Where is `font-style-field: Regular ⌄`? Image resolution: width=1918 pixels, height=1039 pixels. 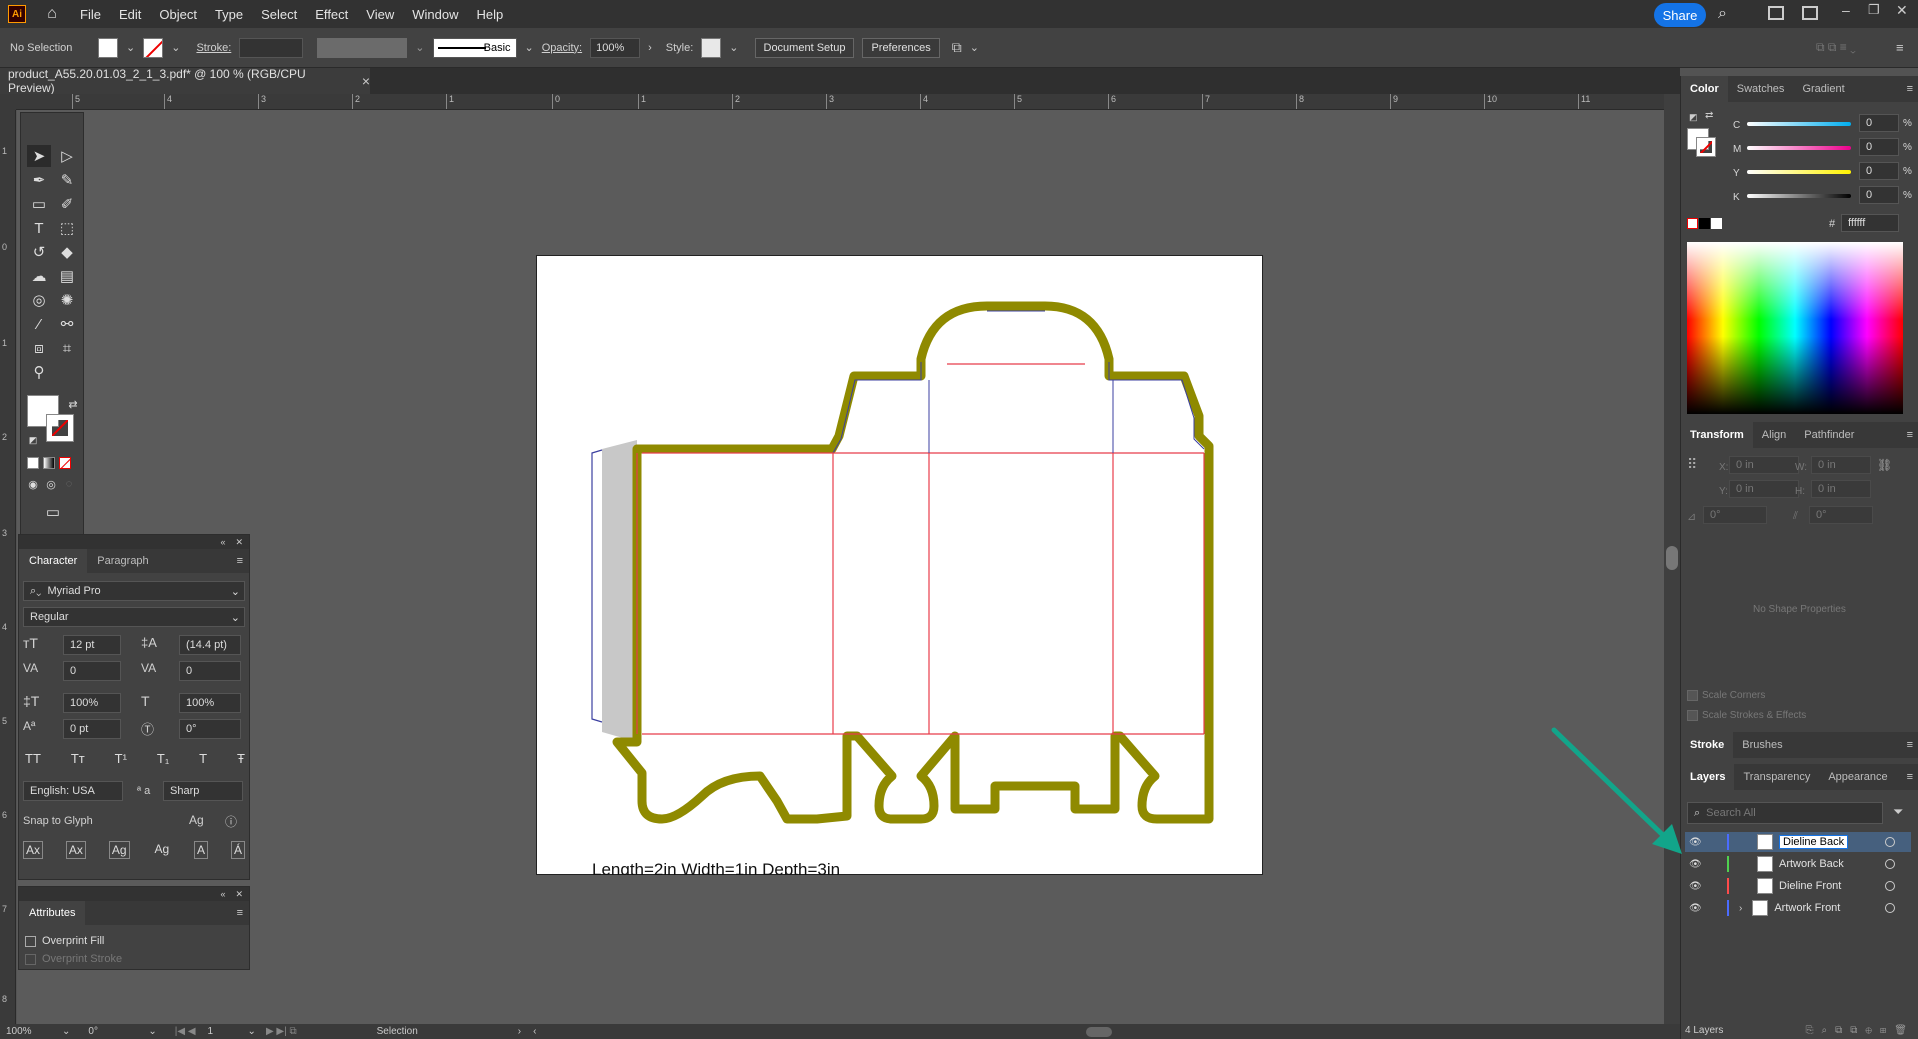
font-style-field: Regular ⌄ is located at coordinates (134, 617).